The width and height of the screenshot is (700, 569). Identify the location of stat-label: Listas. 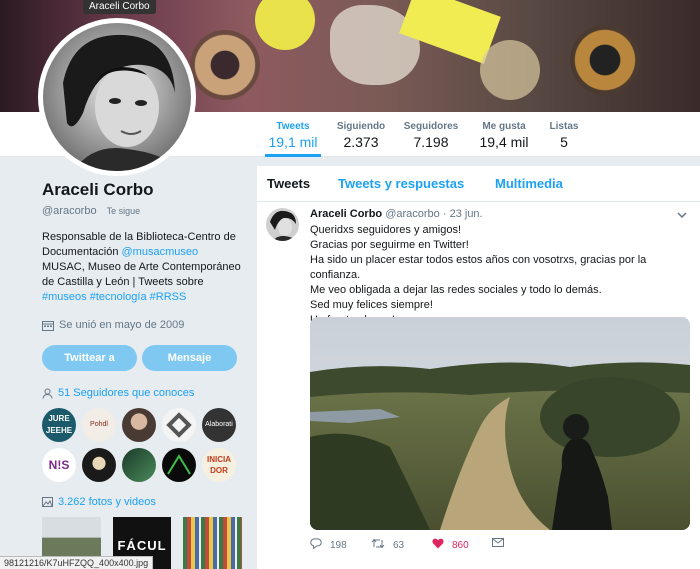
(564, 126).